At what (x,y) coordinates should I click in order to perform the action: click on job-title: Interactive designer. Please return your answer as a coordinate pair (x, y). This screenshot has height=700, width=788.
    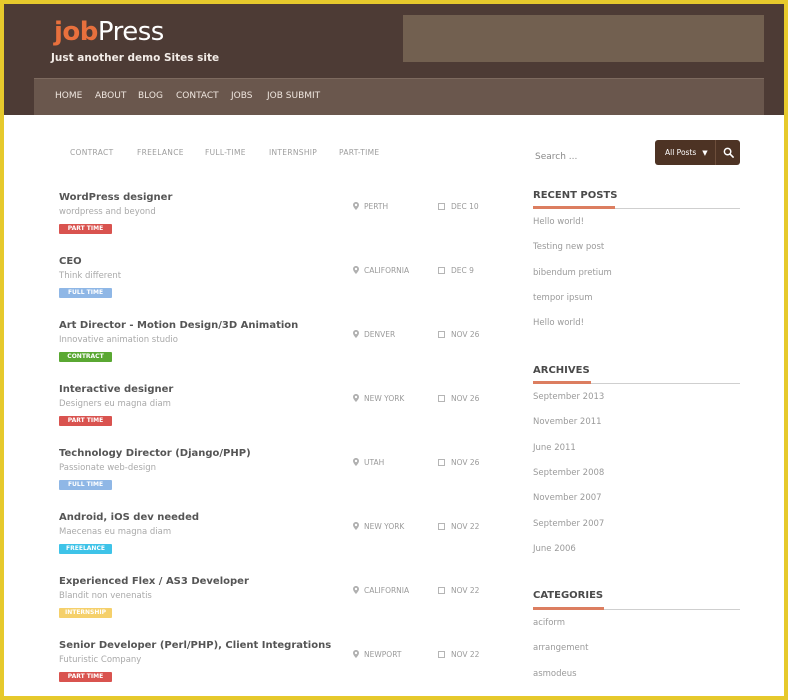
    Looking at the image, I should click on (116, 389).